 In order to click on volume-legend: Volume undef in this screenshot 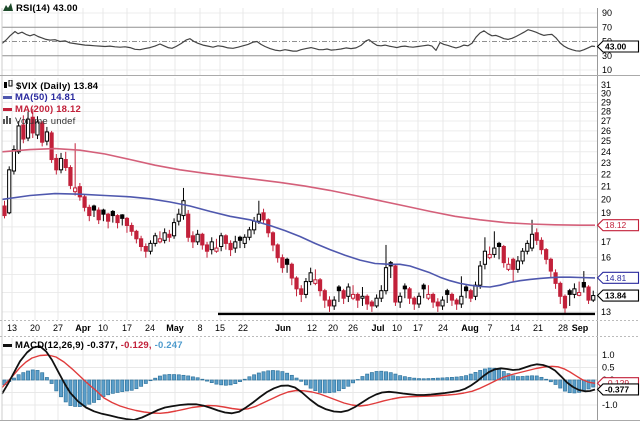, I will do `click(39, 121)`.